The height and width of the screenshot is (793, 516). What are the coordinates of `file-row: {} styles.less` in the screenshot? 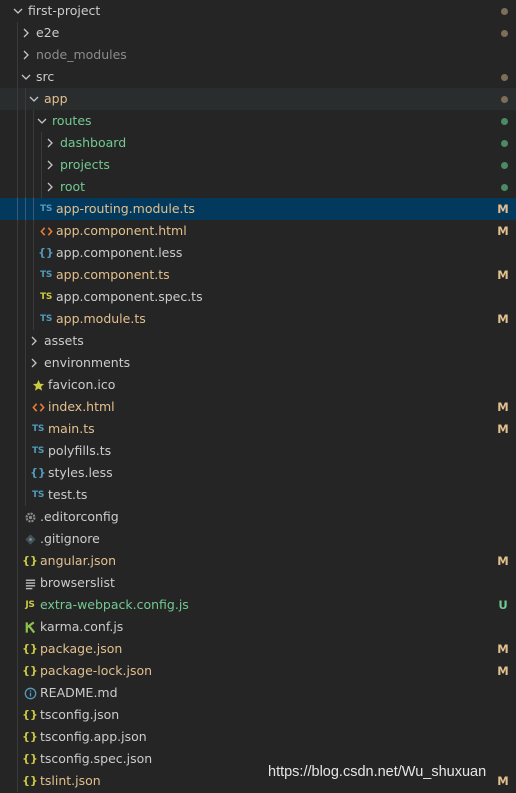 It's located at (258, 473).